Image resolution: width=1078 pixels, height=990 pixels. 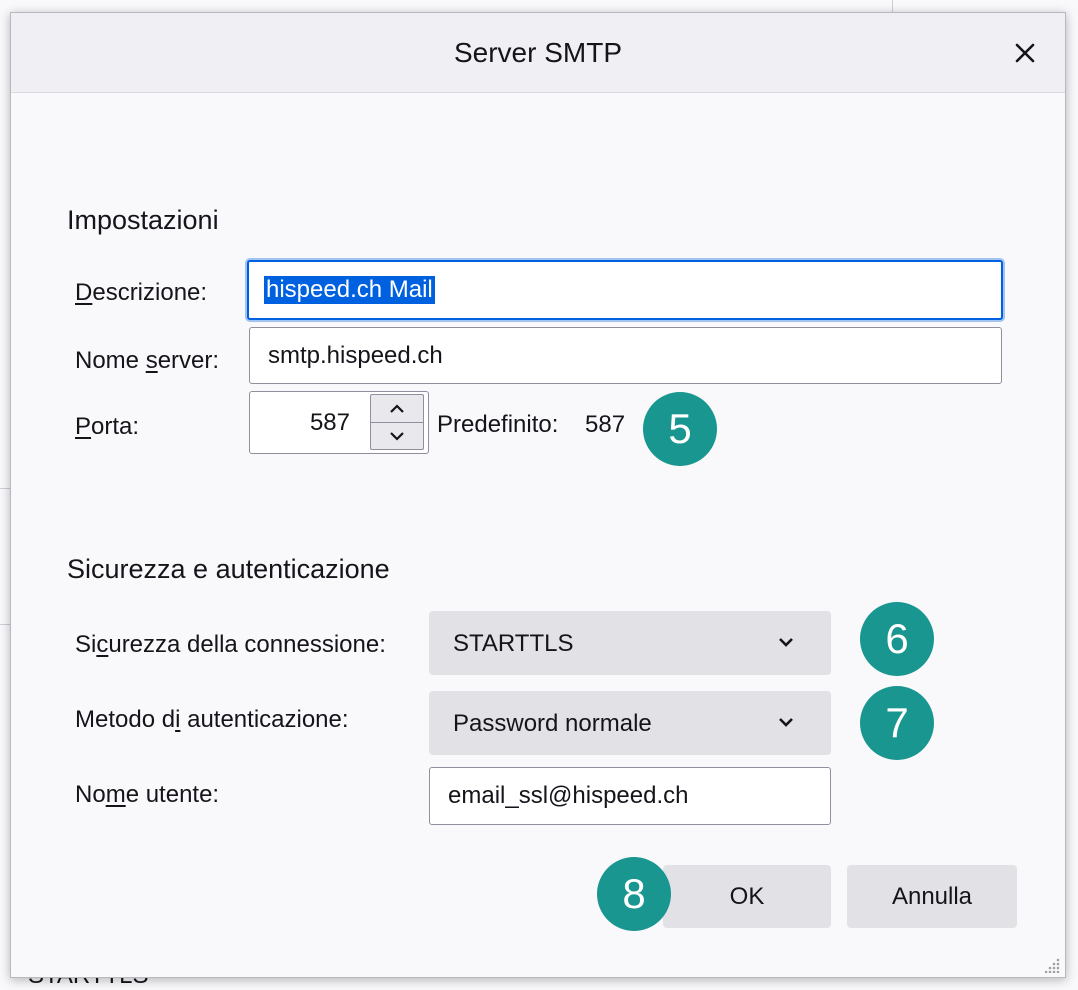 What do you see at coordinates (355, 355) in the screenshot?
I see `server-name-value: smtp.hispeed.ch` at bounding box center [355, 355].